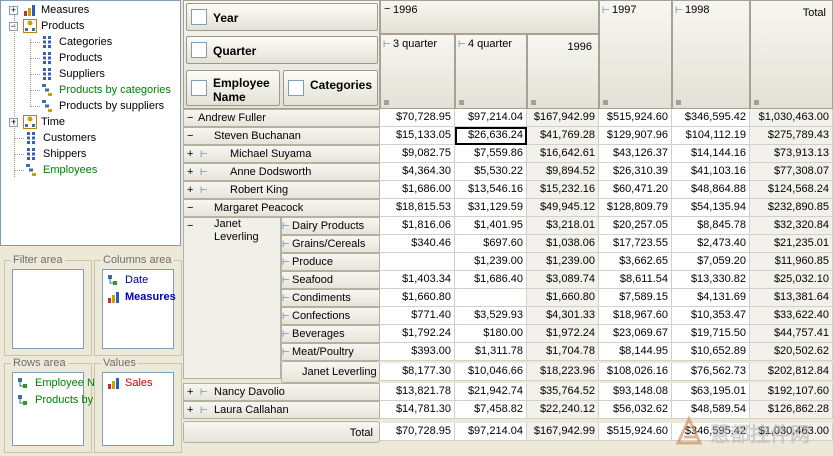 Image resolution: width=833 pixels, height=456 pixels. What do you see at coordinates (491, 136) in the screenshot?
I see `data-cell: $26,636.24` at bounding box center [491, 136].